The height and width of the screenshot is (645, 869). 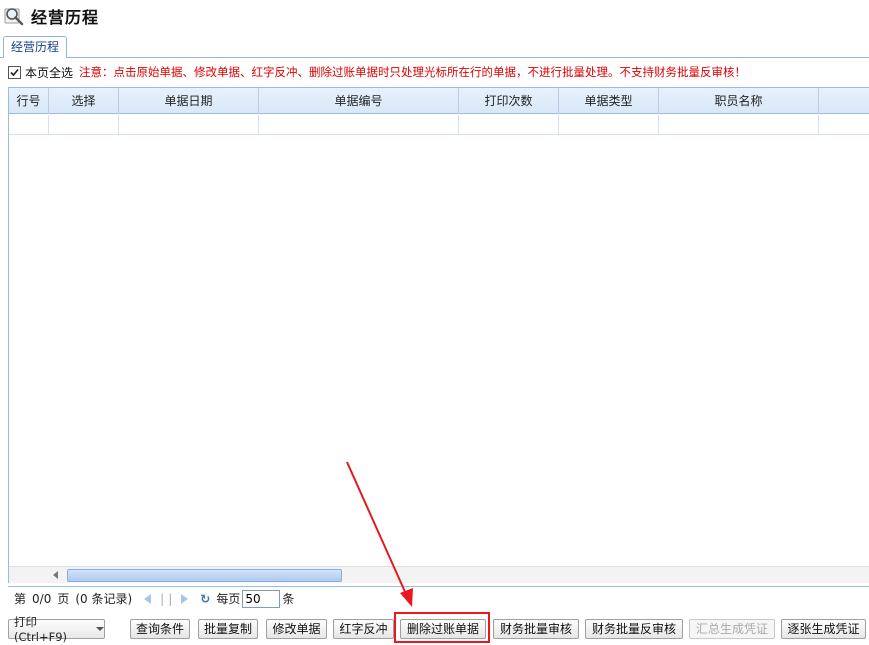 I want to click on pager-page-value: 0/0, so click(x=42, y=598).